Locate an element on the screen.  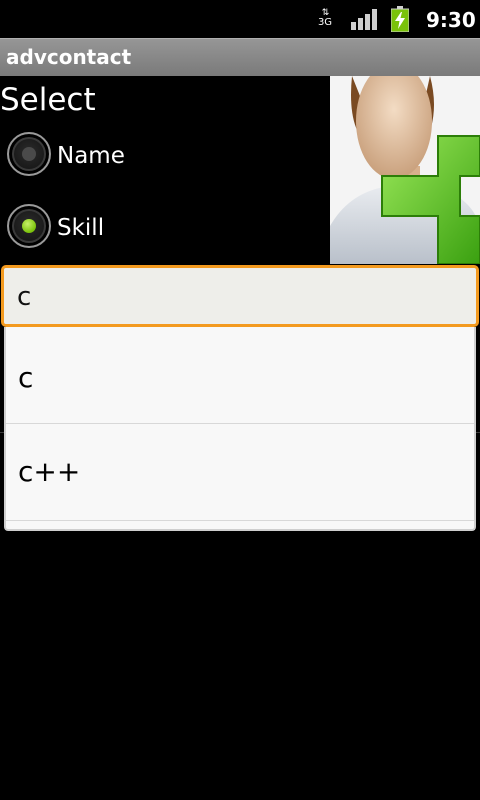
app-title: advcontact is located at coordinates (69, 57).